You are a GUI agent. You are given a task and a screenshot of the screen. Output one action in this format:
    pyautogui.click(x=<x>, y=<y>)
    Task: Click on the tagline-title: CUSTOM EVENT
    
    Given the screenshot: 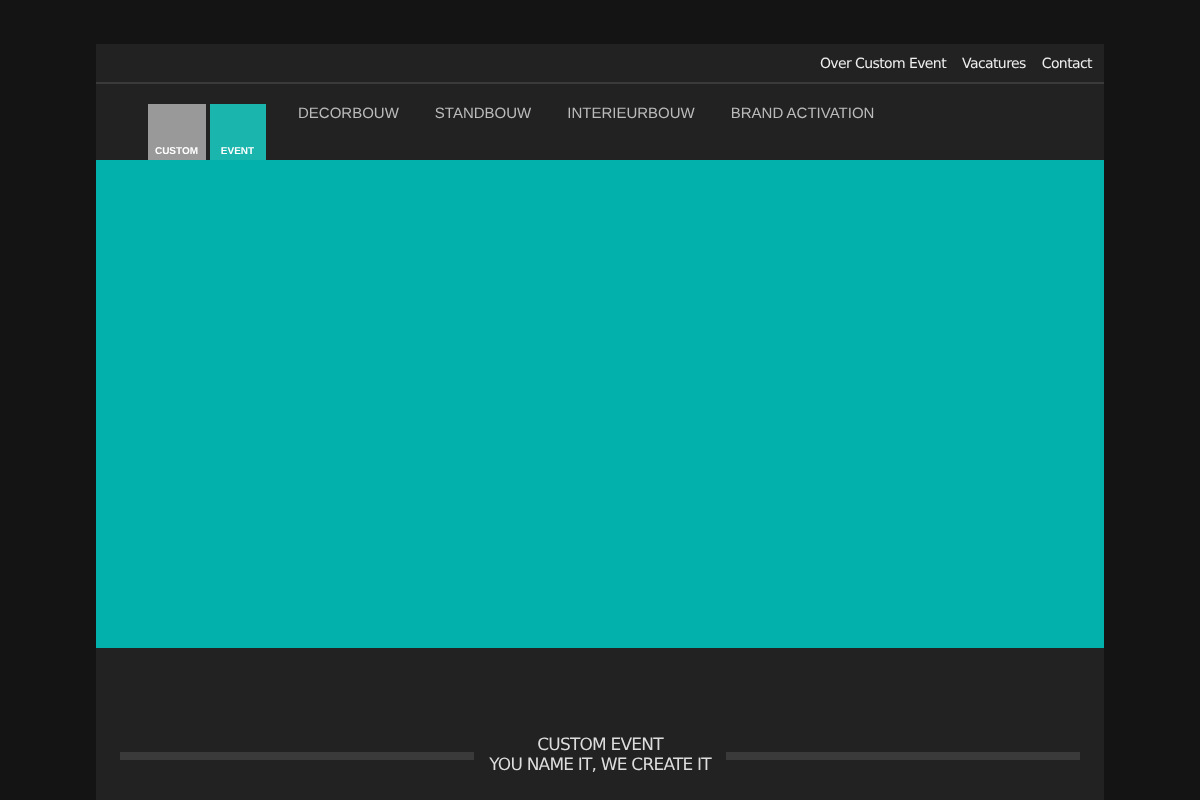 What is the action you would take?
    pyautogui.click(x=600, y=746)
    